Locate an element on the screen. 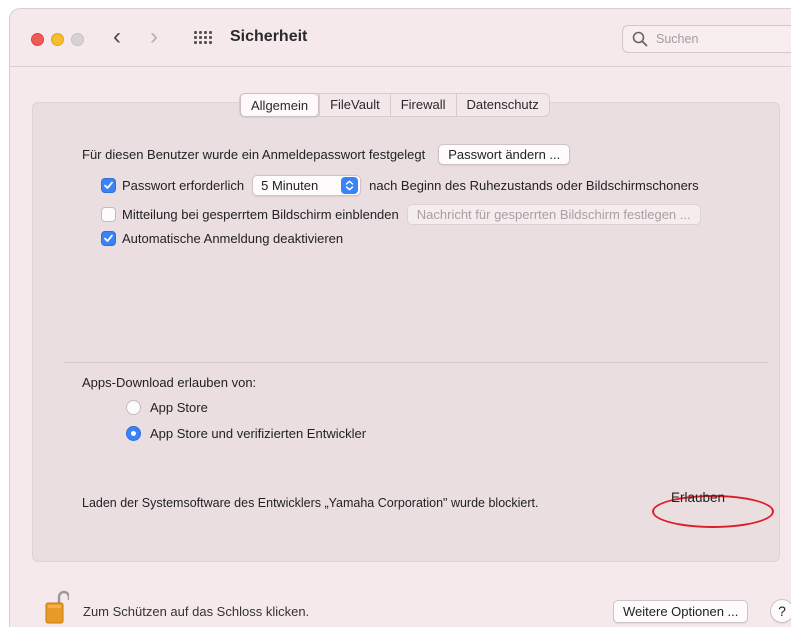 The image size is (791, 627). search-placeholder: Suchen is located at coordinates (677, 39).